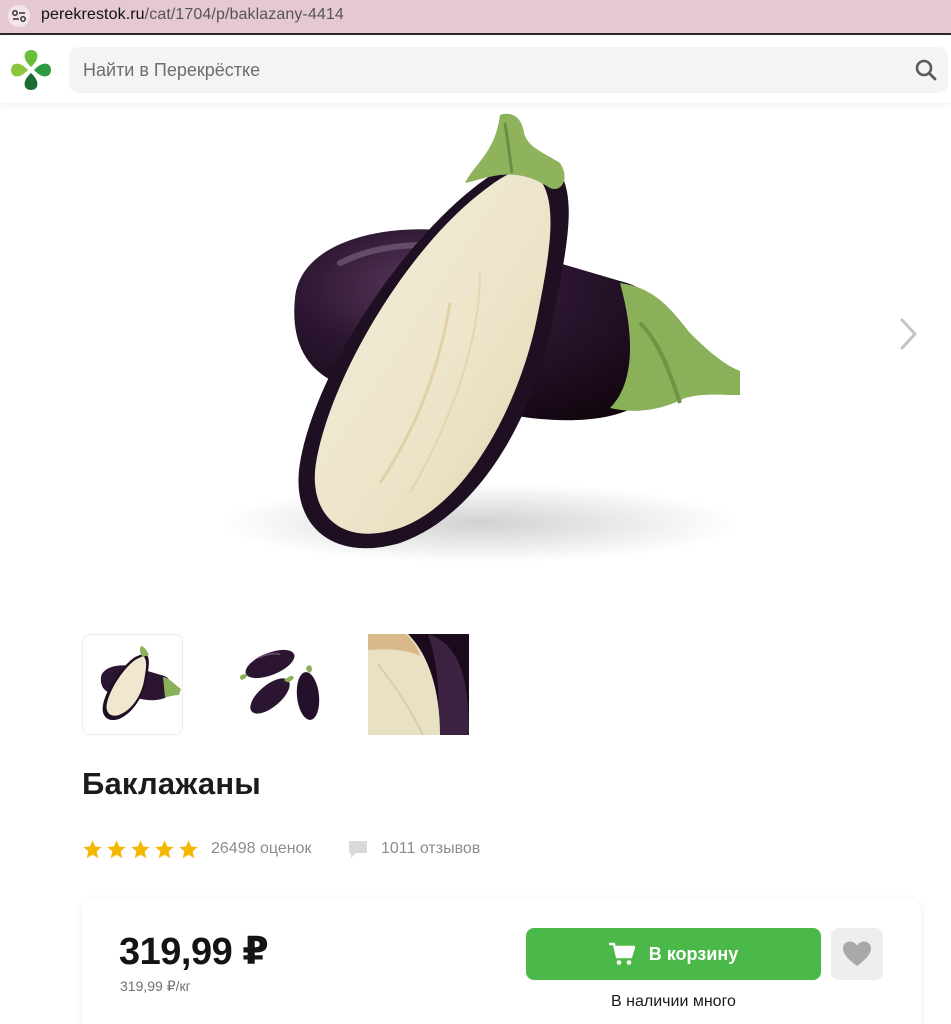 The width and height of the screenshot is (951, 1024). I want to click on reviews-count: 1011 отзывов, so click(431, 848).